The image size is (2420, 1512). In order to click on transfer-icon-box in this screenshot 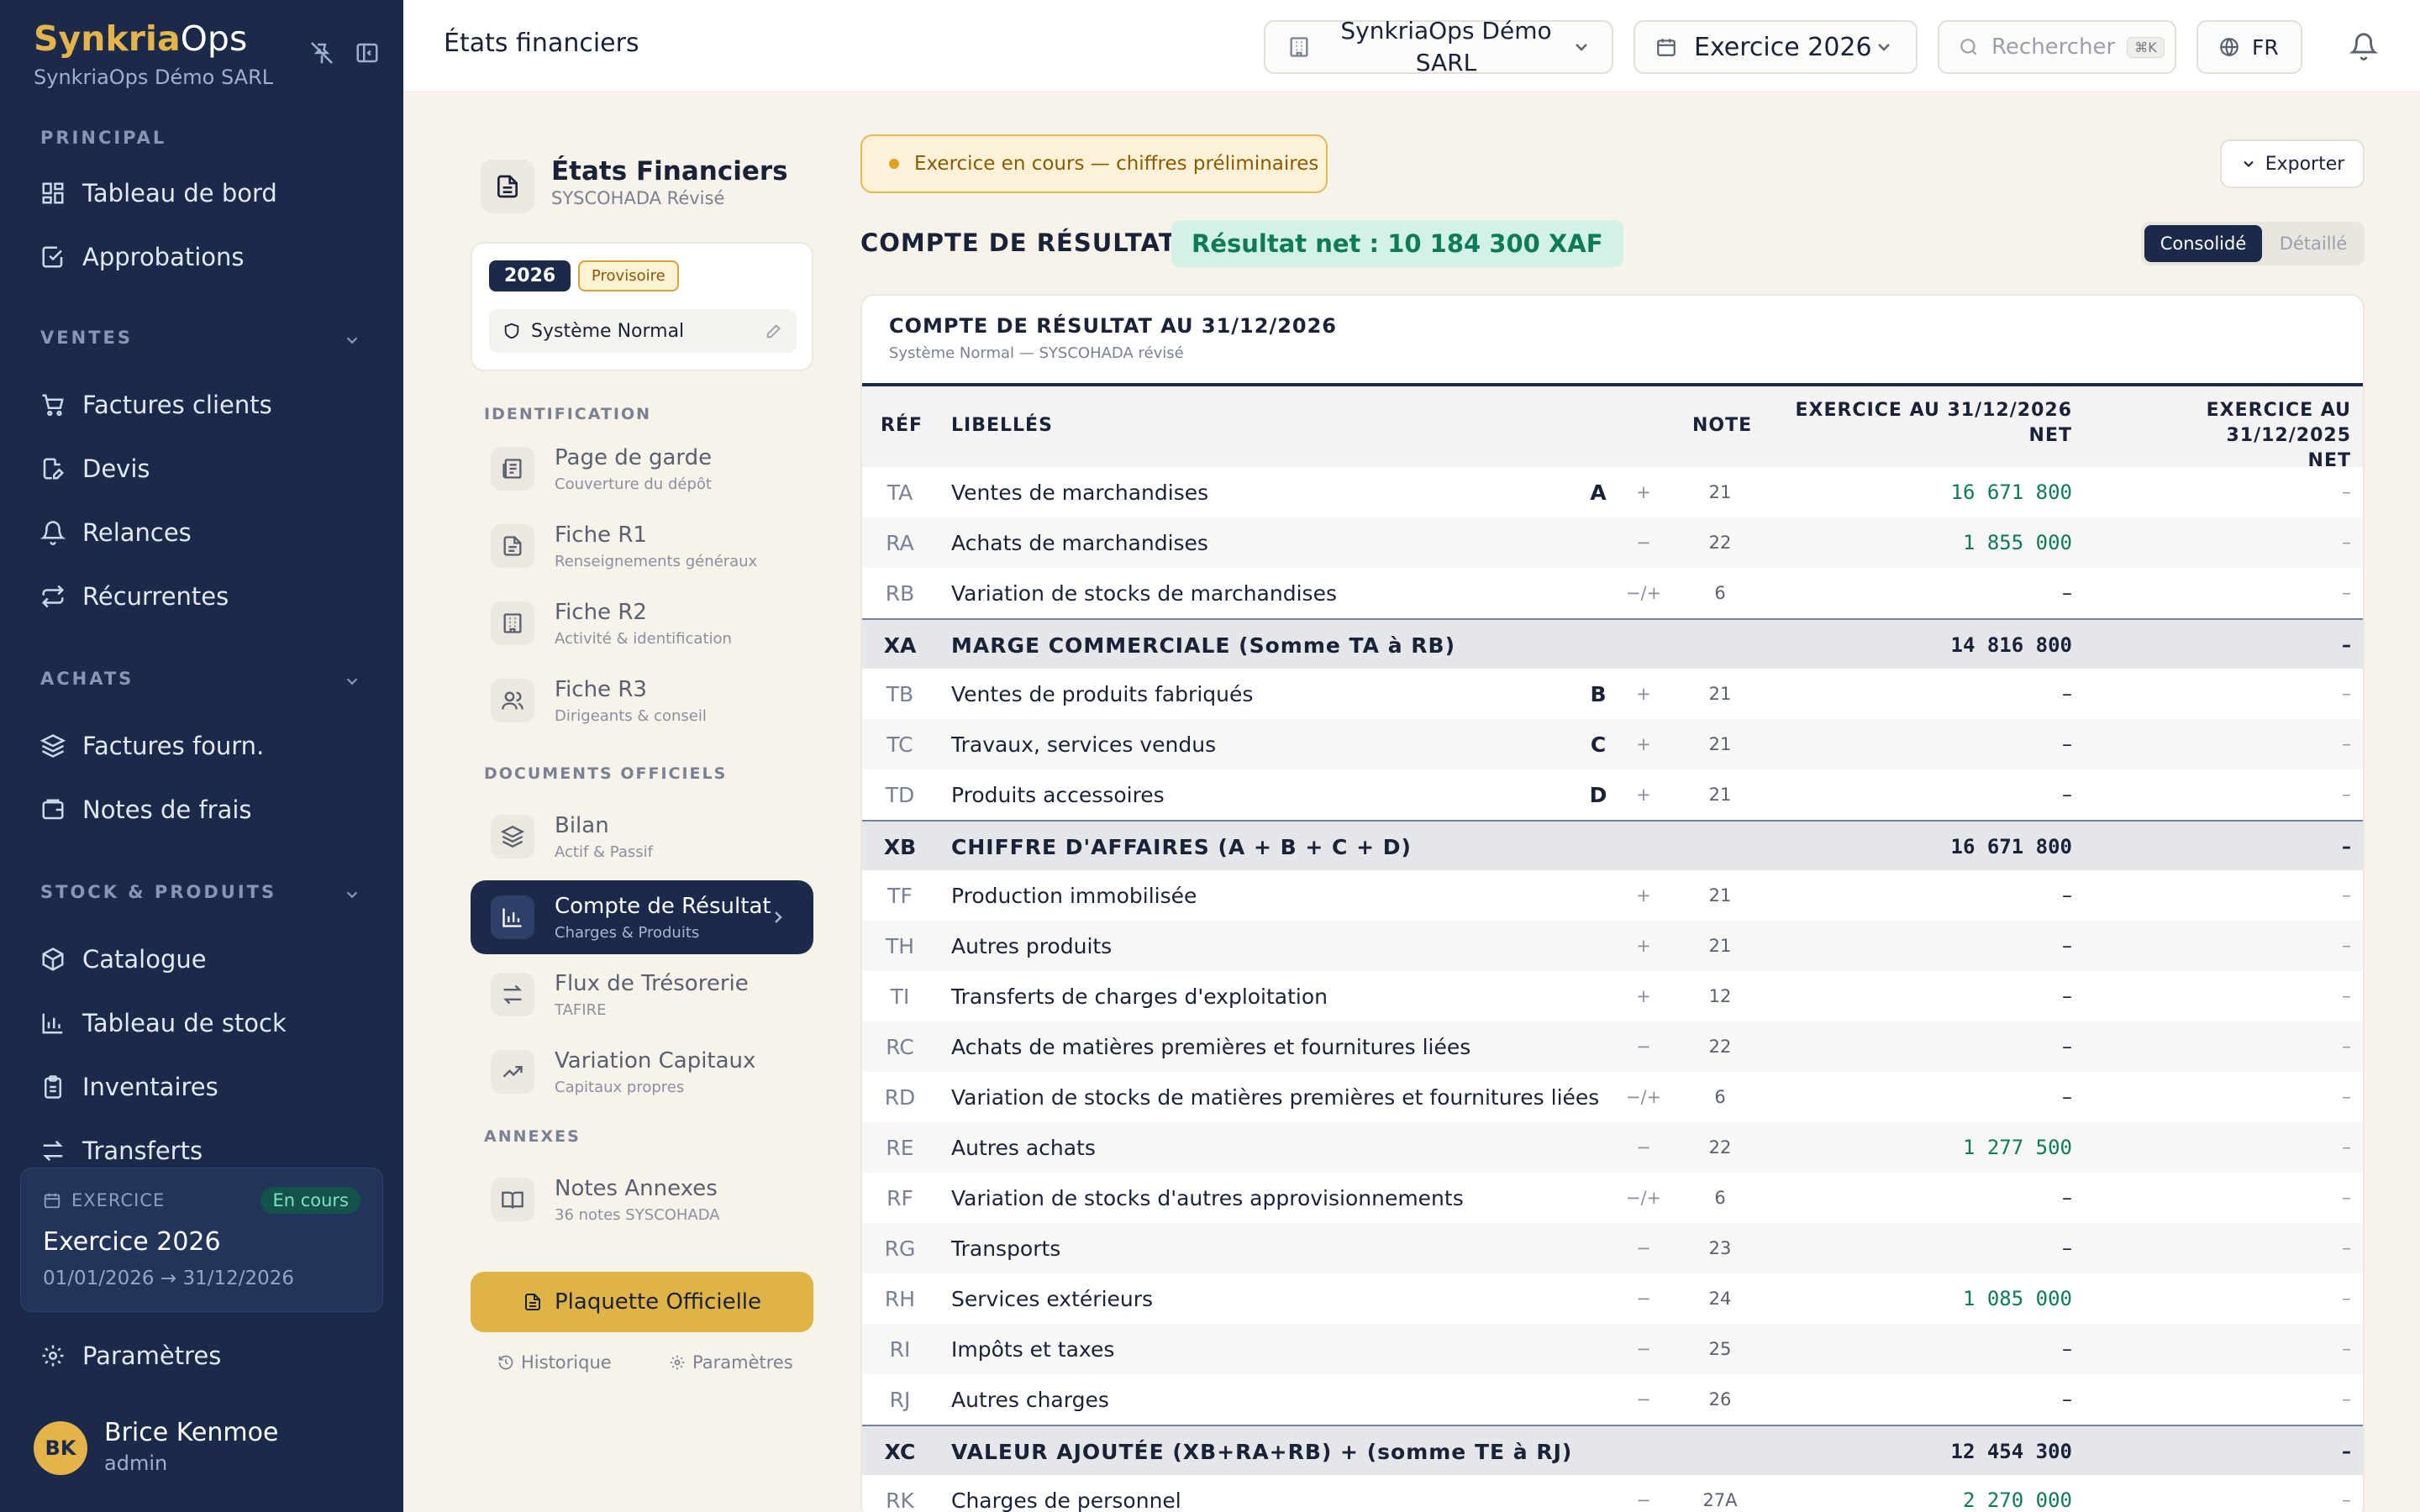, I will do `click(512, 994)`.